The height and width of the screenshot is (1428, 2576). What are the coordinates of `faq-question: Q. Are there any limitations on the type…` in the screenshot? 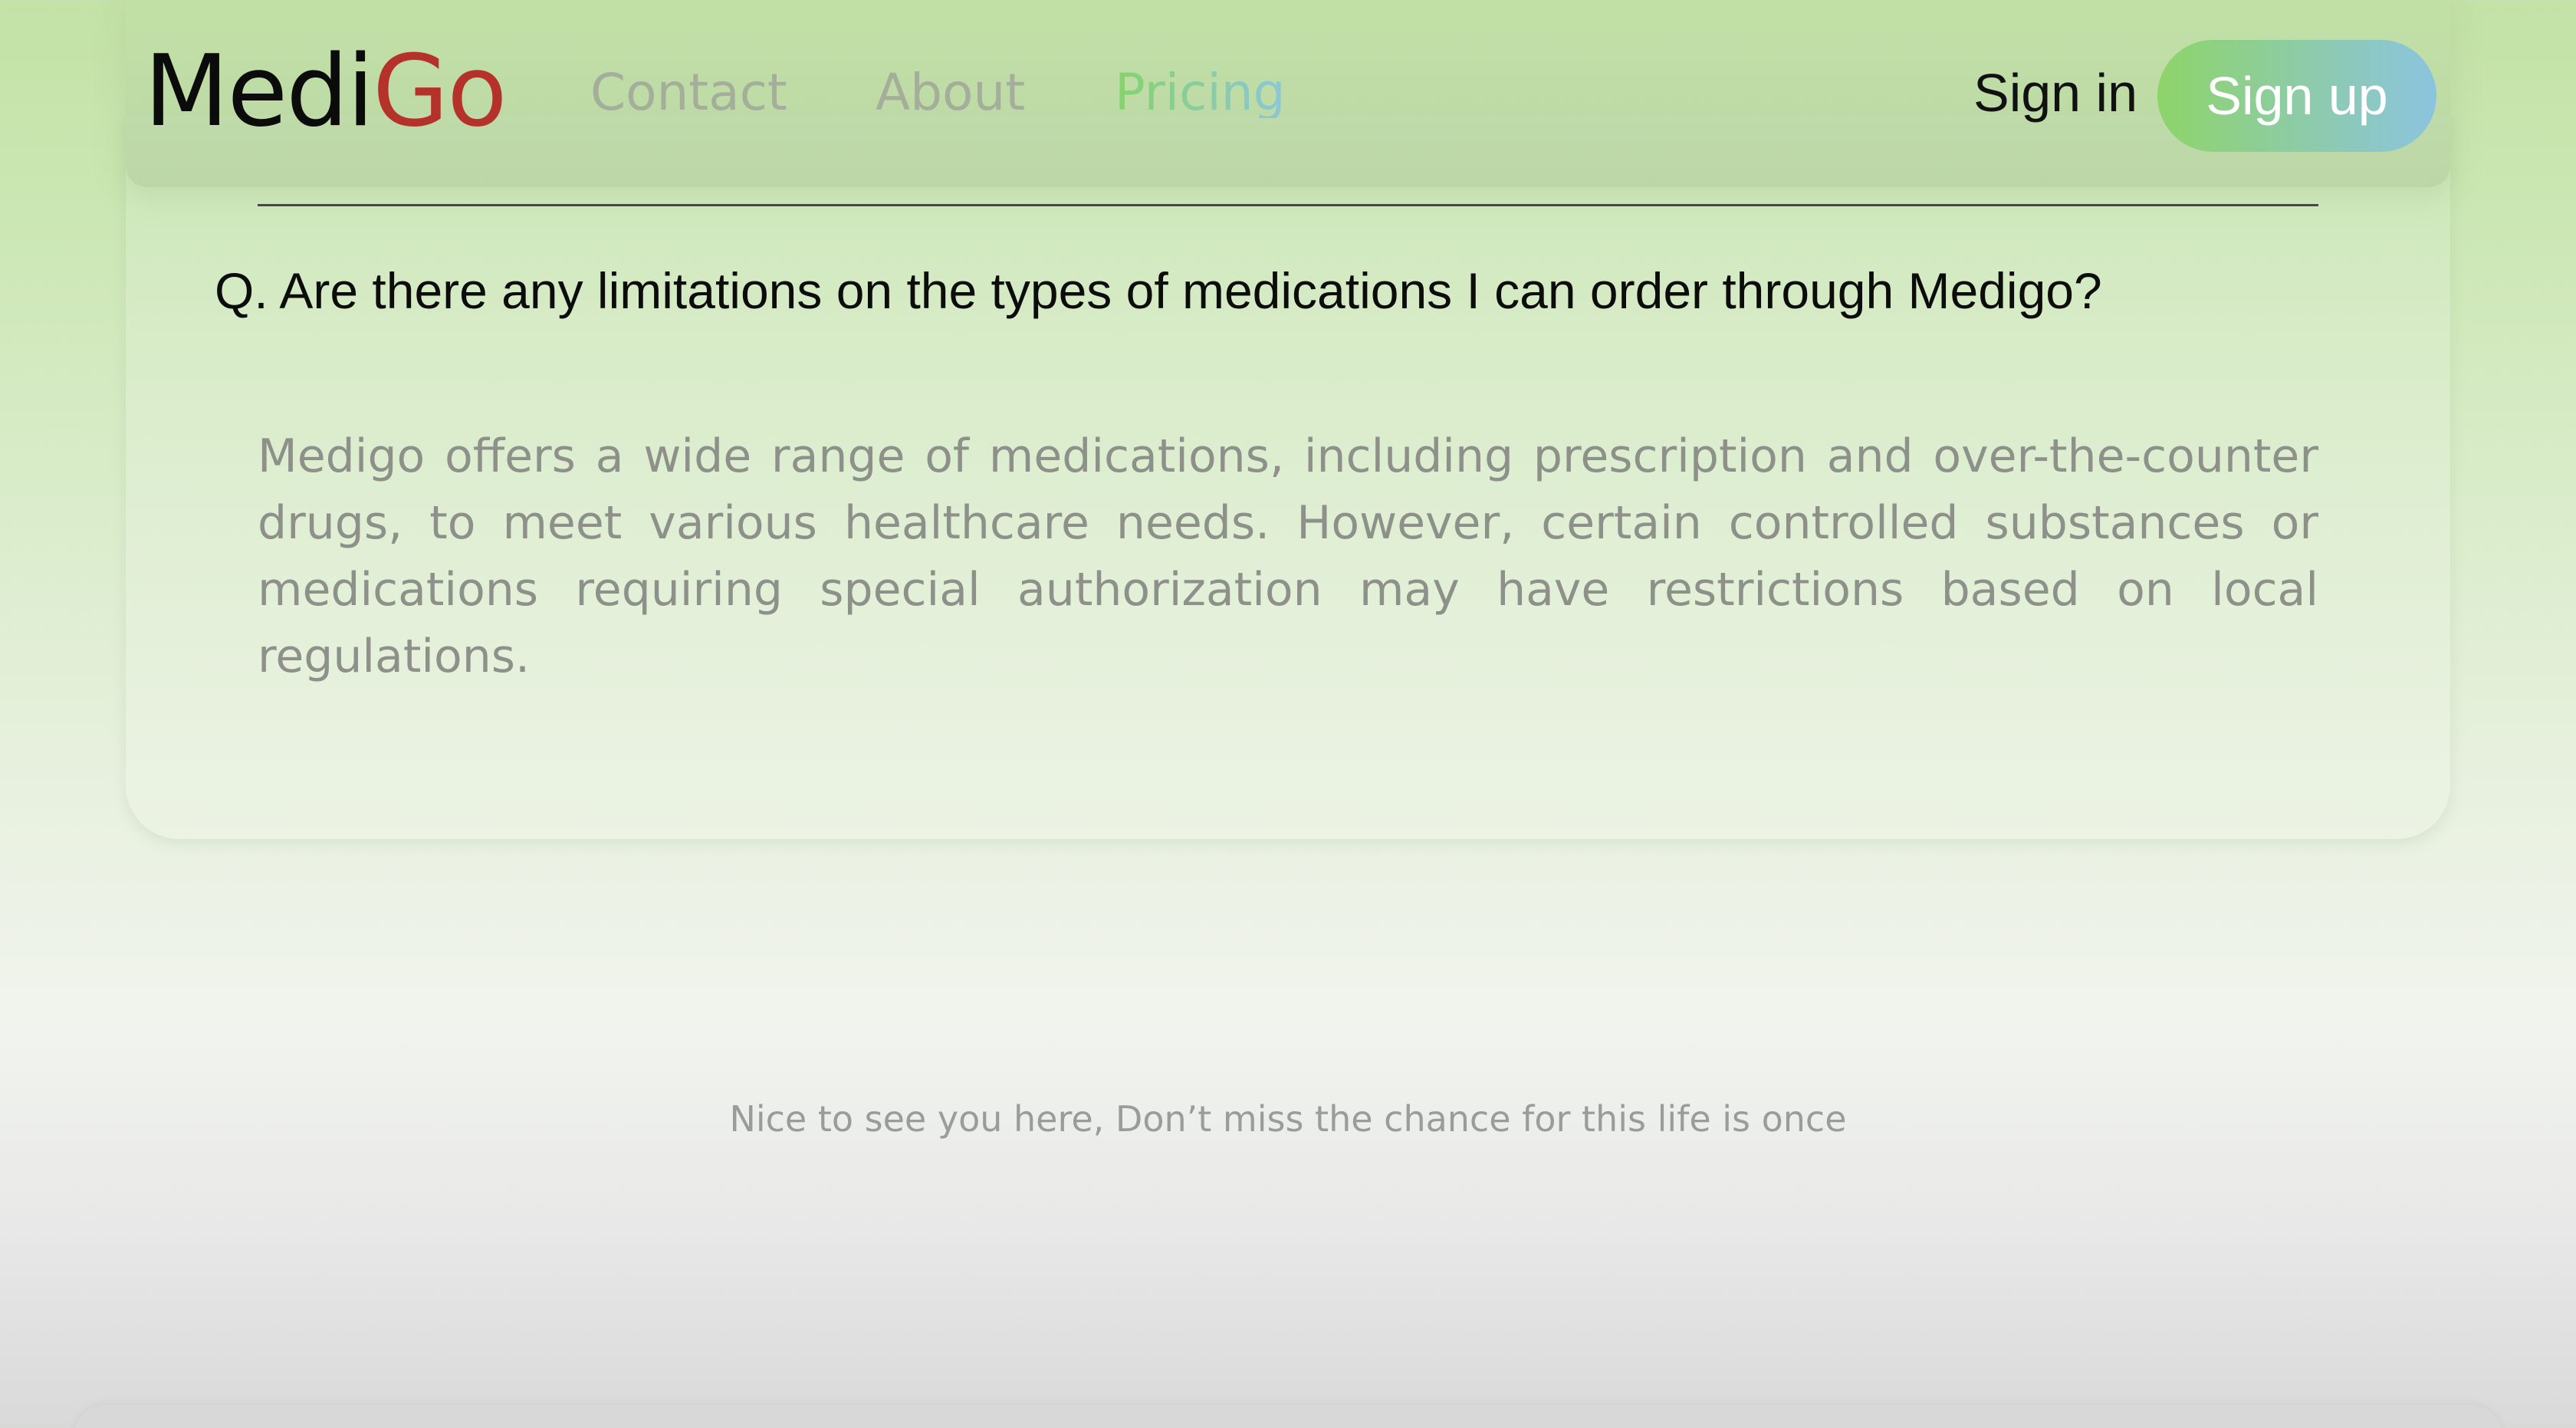 It's located at (1159, 291).